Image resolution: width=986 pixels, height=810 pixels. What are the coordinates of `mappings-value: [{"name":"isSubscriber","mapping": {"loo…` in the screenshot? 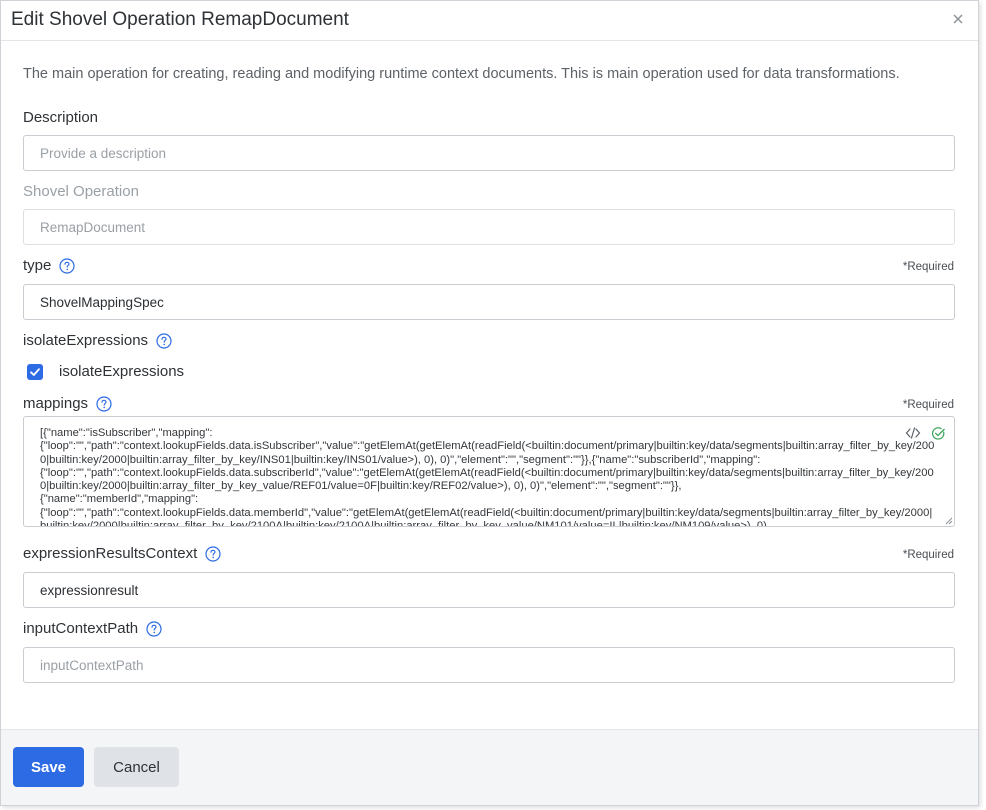 It's located at (488, 476).